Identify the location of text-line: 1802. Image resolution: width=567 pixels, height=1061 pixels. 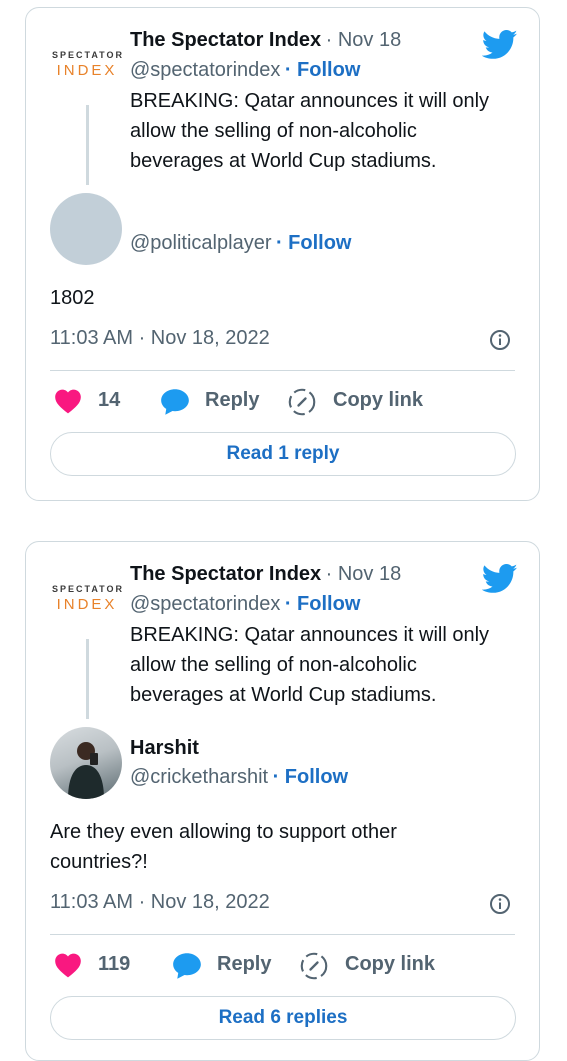
(72, 298).